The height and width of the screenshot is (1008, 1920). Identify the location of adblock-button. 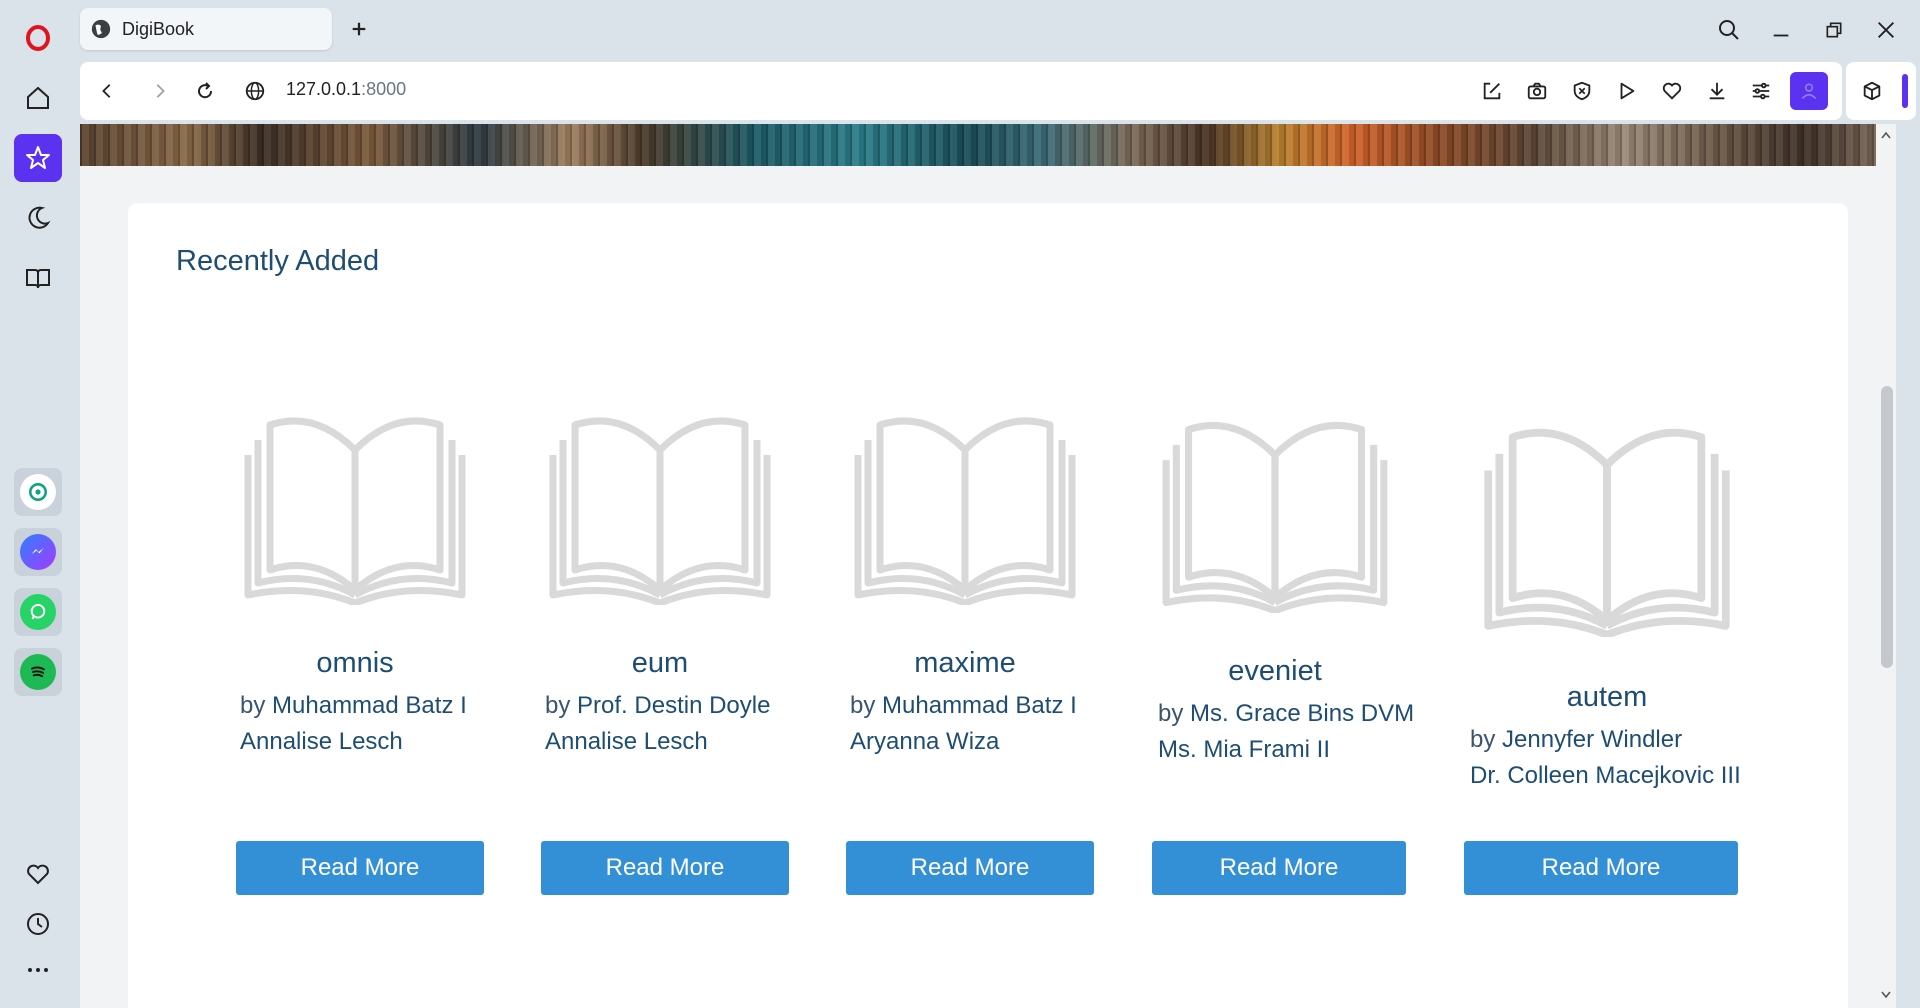
(1582, 91).